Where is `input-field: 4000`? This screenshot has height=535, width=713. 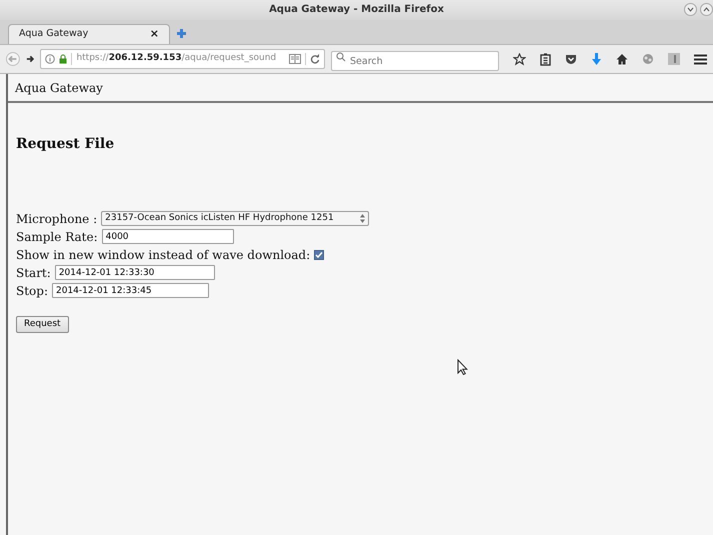 input-field: 4000 is located at coordinates (168, 236).